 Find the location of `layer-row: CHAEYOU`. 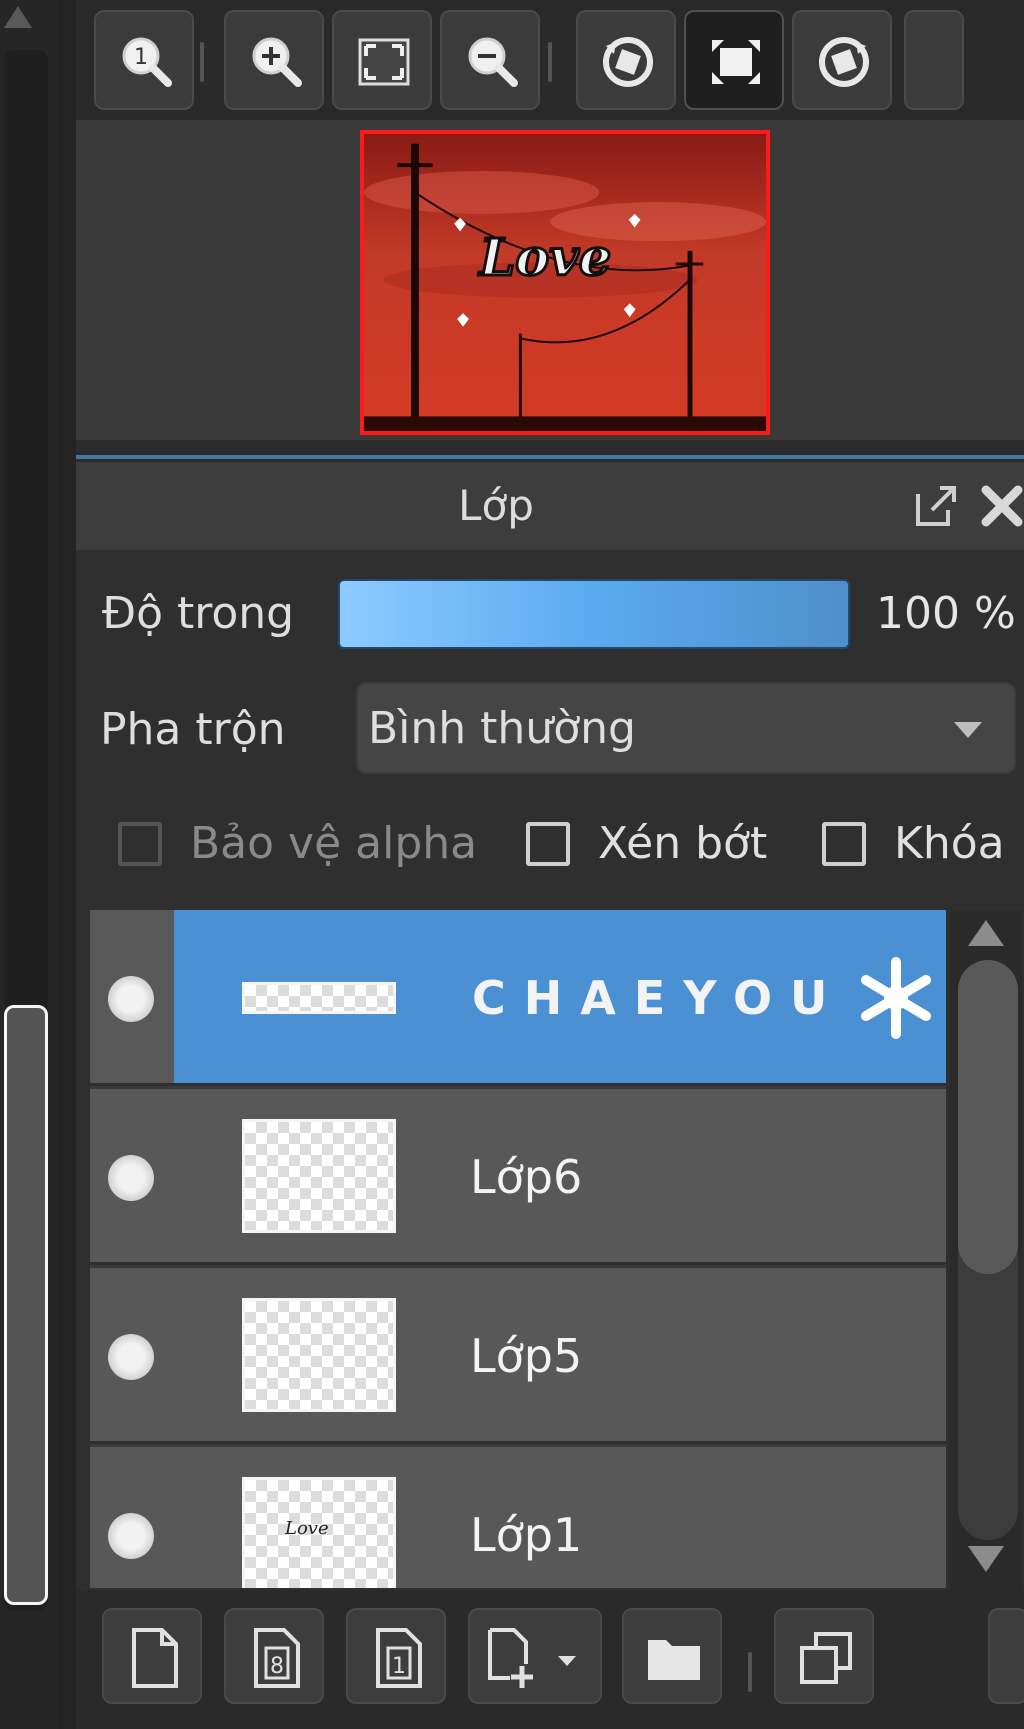

layer-row: CHAEYOU is located at coordinates (518, 998).